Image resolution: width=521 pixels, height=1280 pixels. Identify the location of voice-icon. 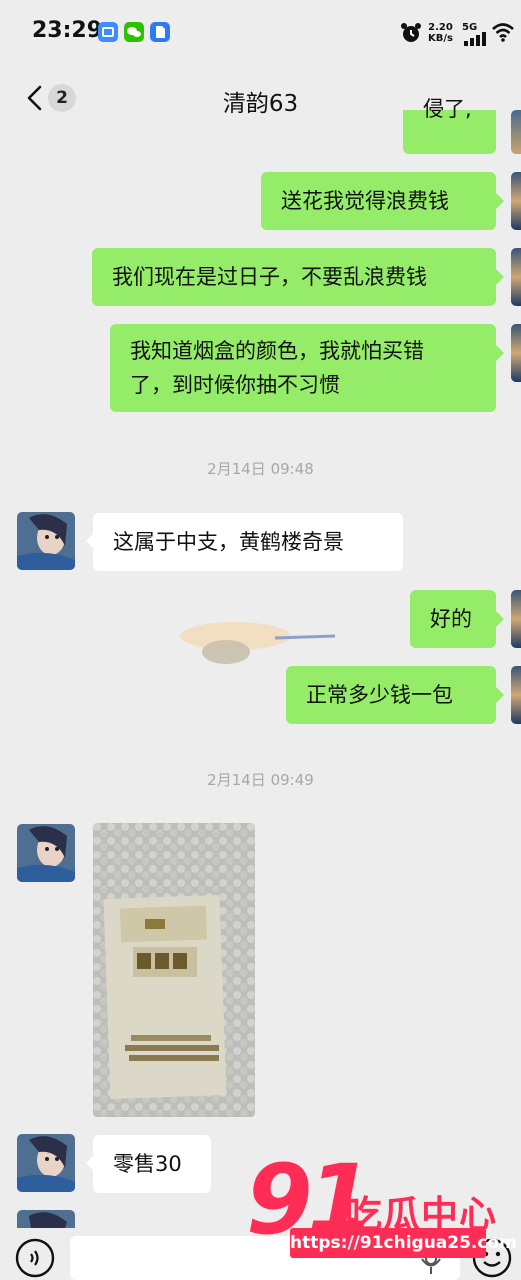
(35, 1258).